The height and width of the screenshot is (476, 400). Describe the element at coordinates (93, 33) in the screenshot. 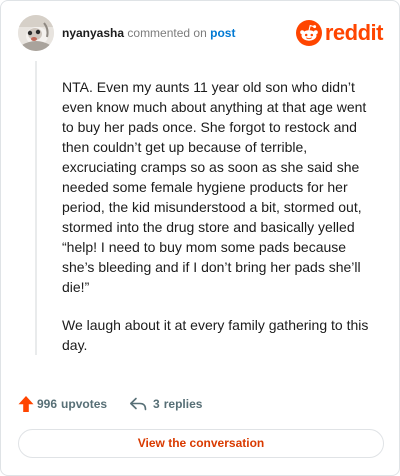

I see `author-username: nyanyasha` at that location.